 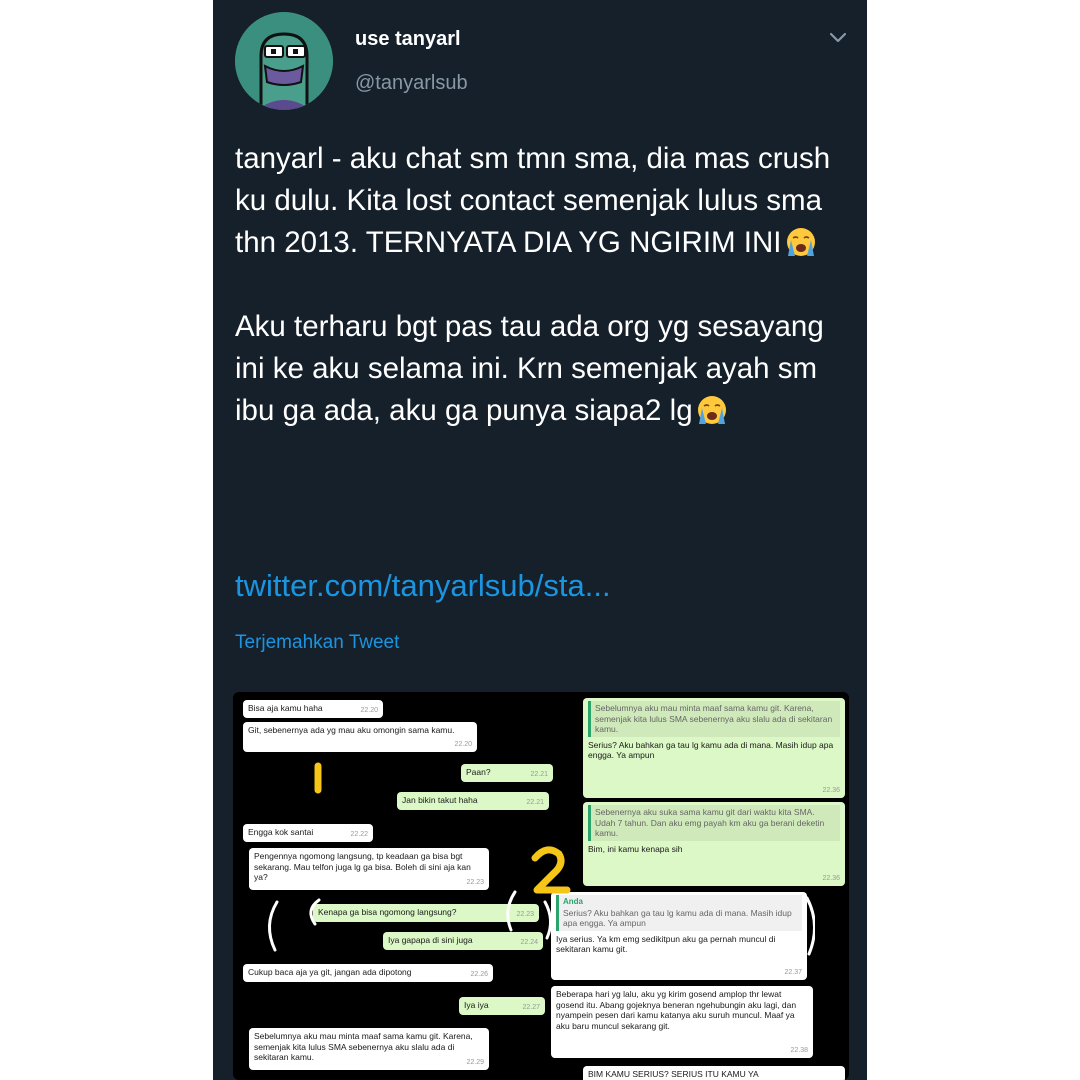 I want to click on chat-bubble-incoming: Bisa aja kamu haha 22.20, so click(x=313, y=709).